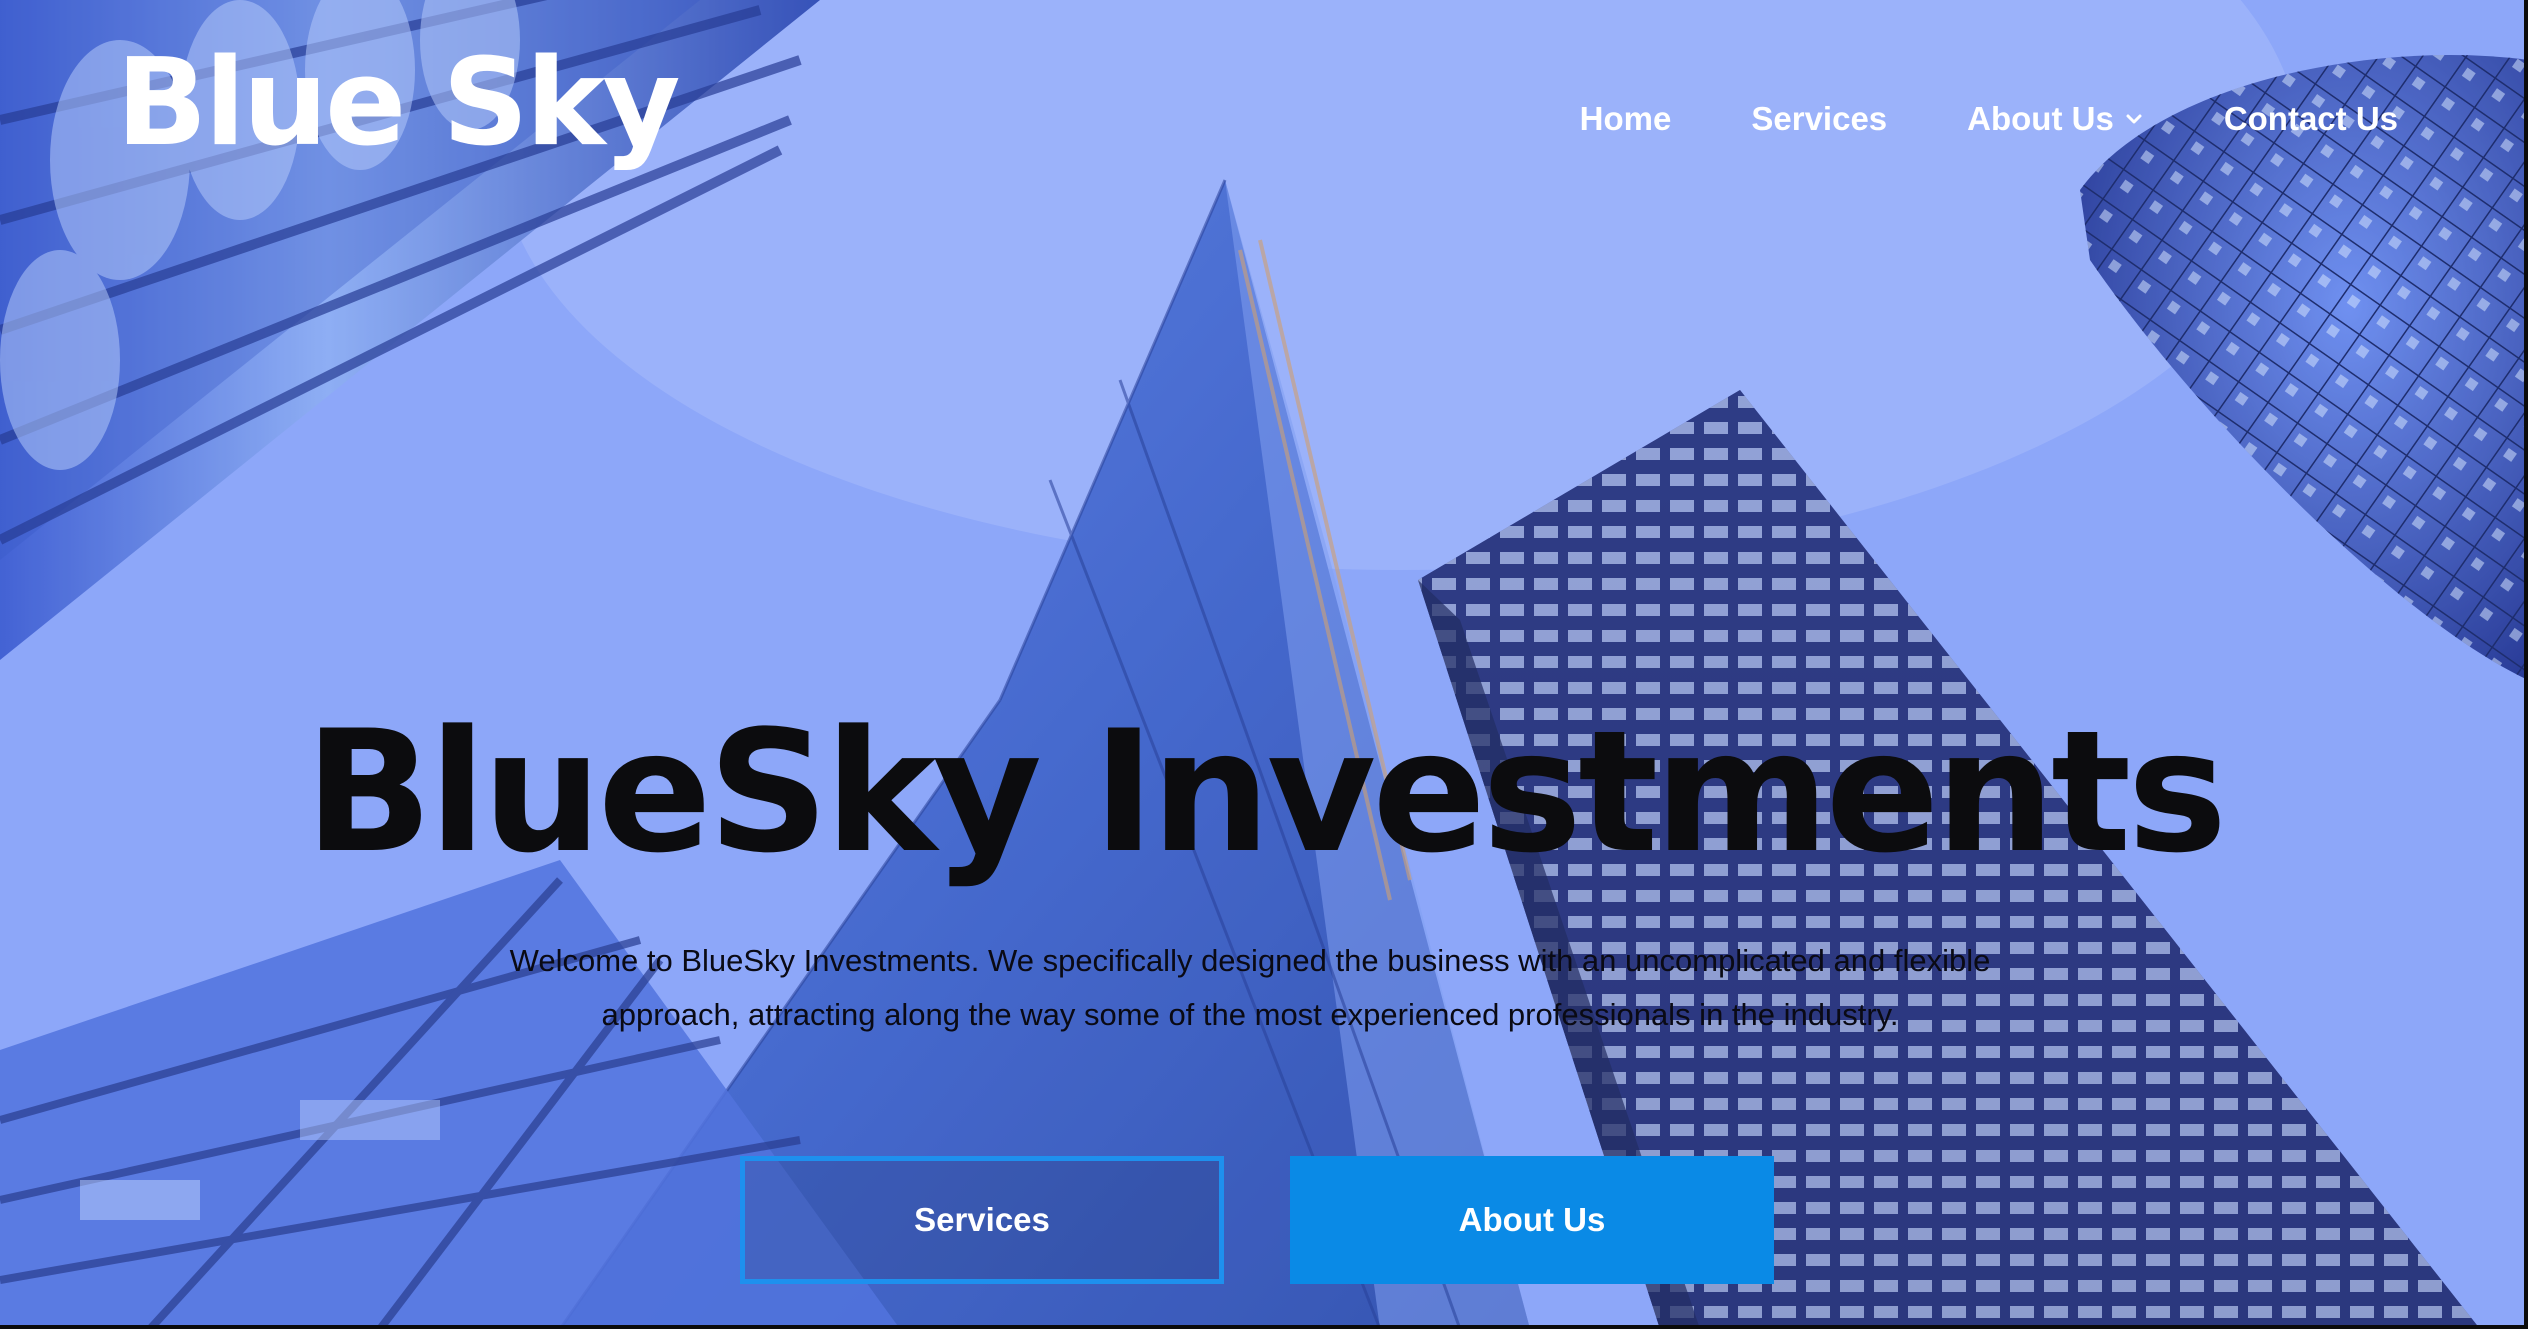  I want to click on about-us-button: About Us, so click(1532, 1220).